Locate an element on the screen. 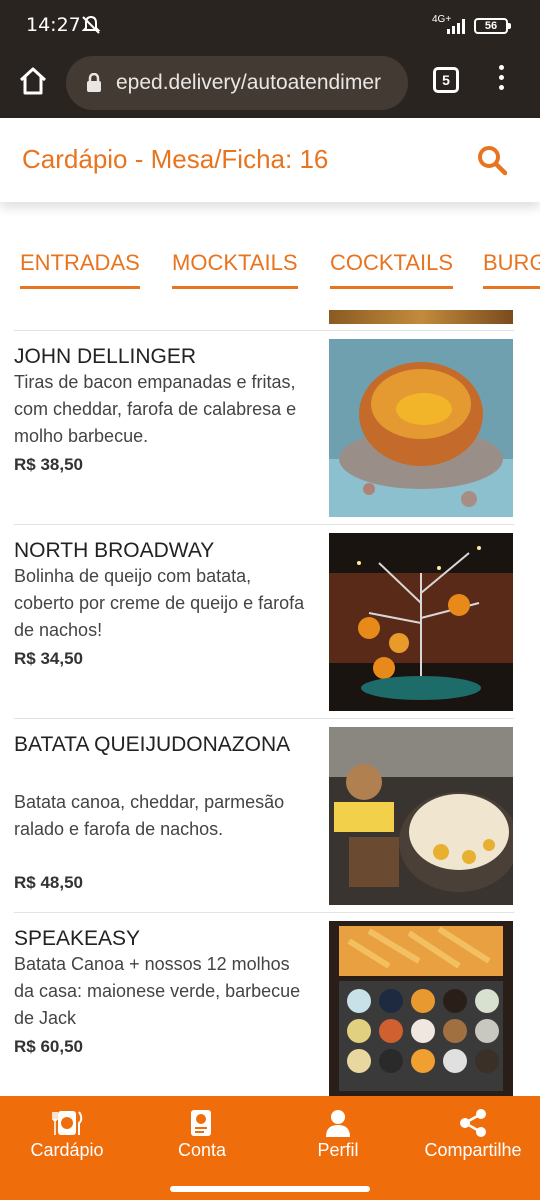 The width and height of the screenshot is (540, 1200). clock: 14:27 is located at coordinates (53, 25).